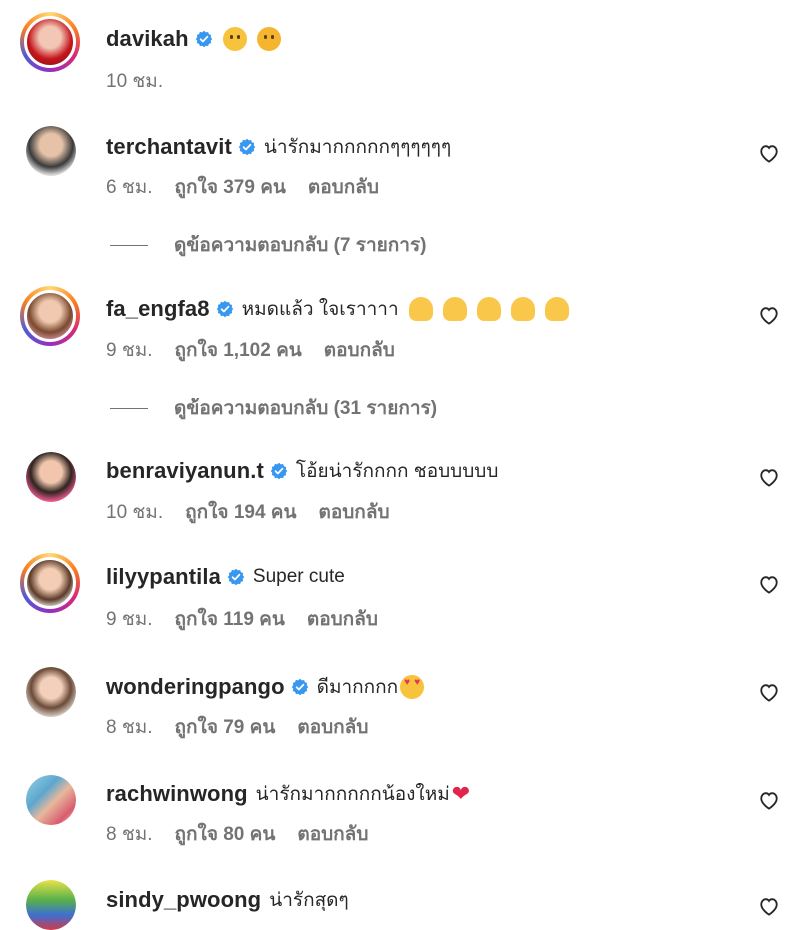 The width and height of the screenshot is (800, 930). What do you see at coordinates (158, 309) in the screenshot?
I see `username: fa_engfa8` at bounding box center [158, 309].